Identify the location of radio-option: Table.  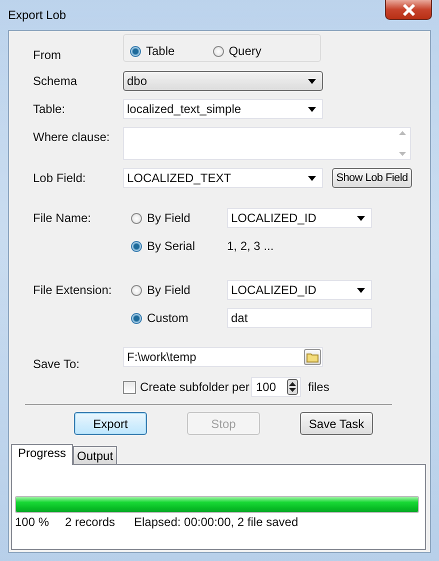
(152, 51).